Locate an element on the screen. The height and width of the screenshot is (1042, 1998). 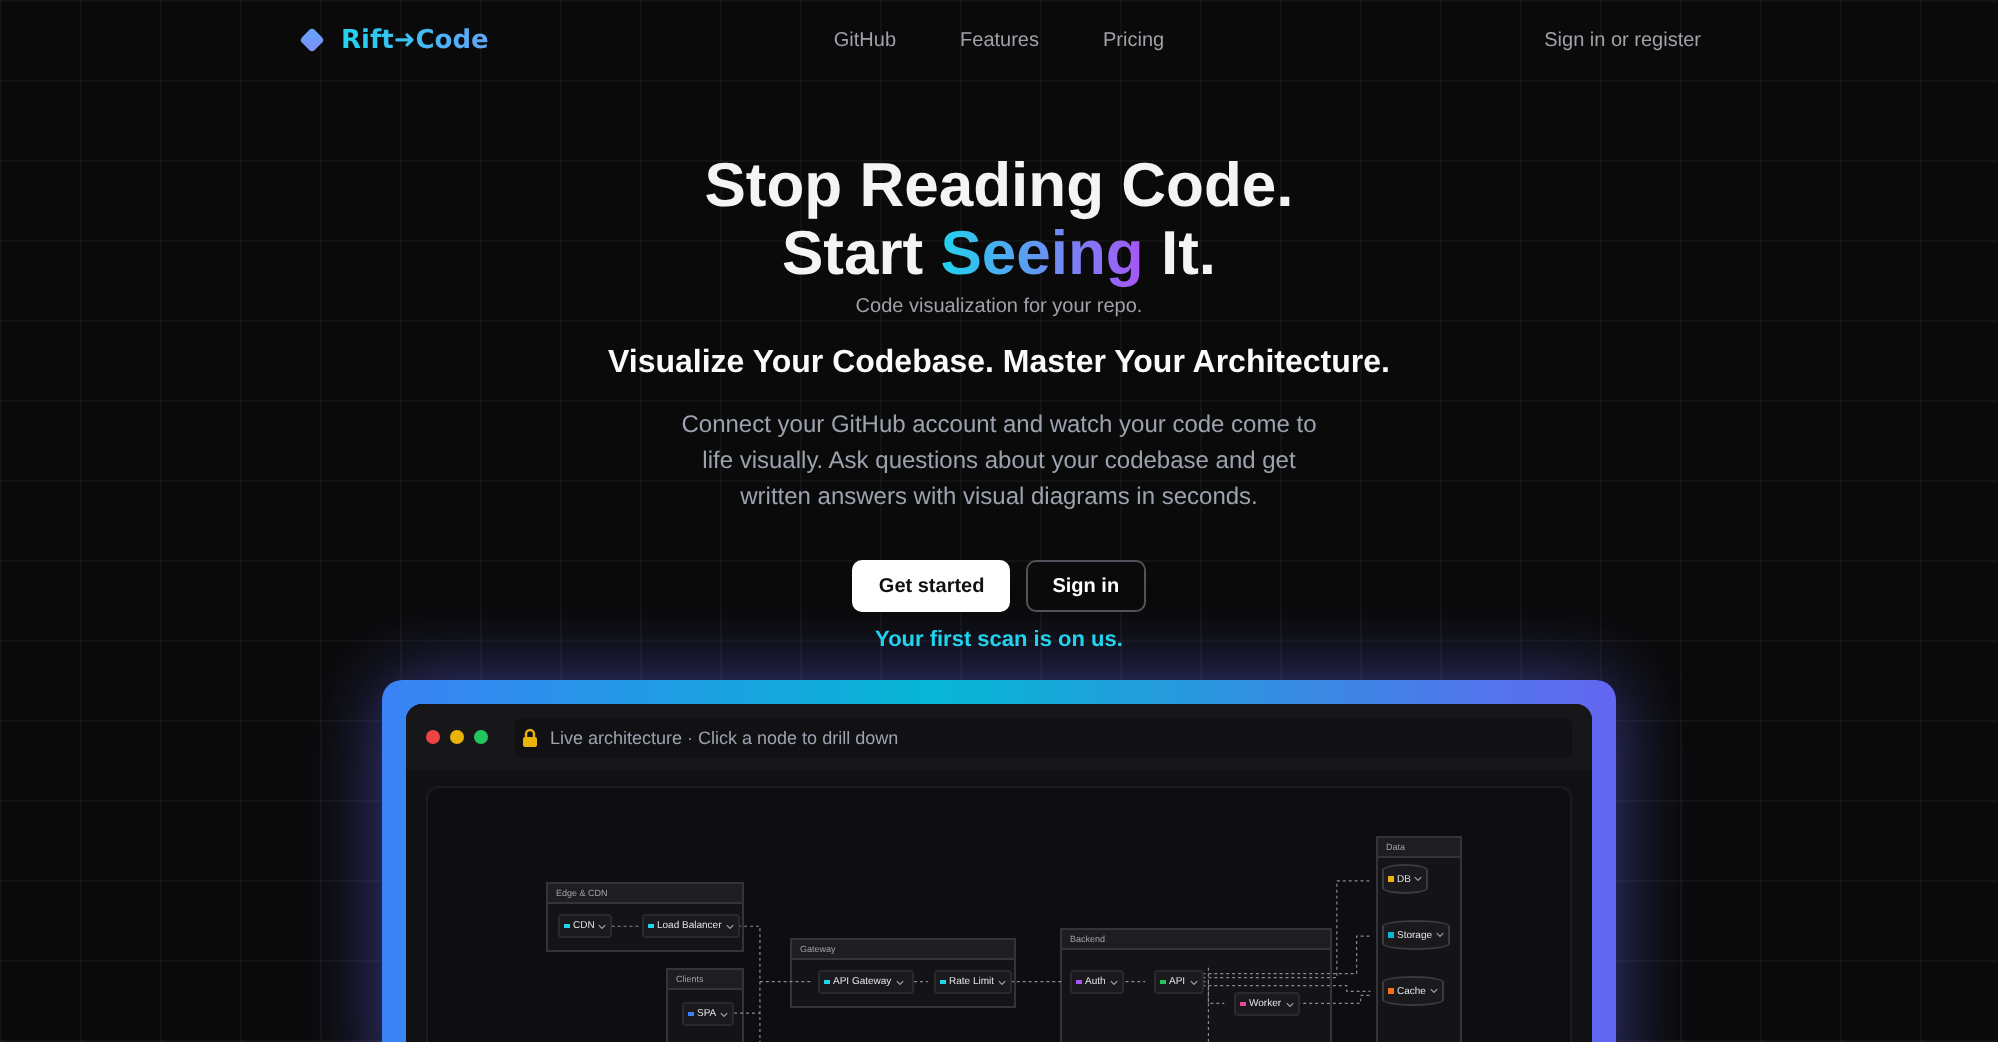
hero-description: Connect your GitHub account and watch your code come to life visually. Ask questions about your codebase and get written answers with visual diagrams in seconds. is located at coordinates (999, 461).